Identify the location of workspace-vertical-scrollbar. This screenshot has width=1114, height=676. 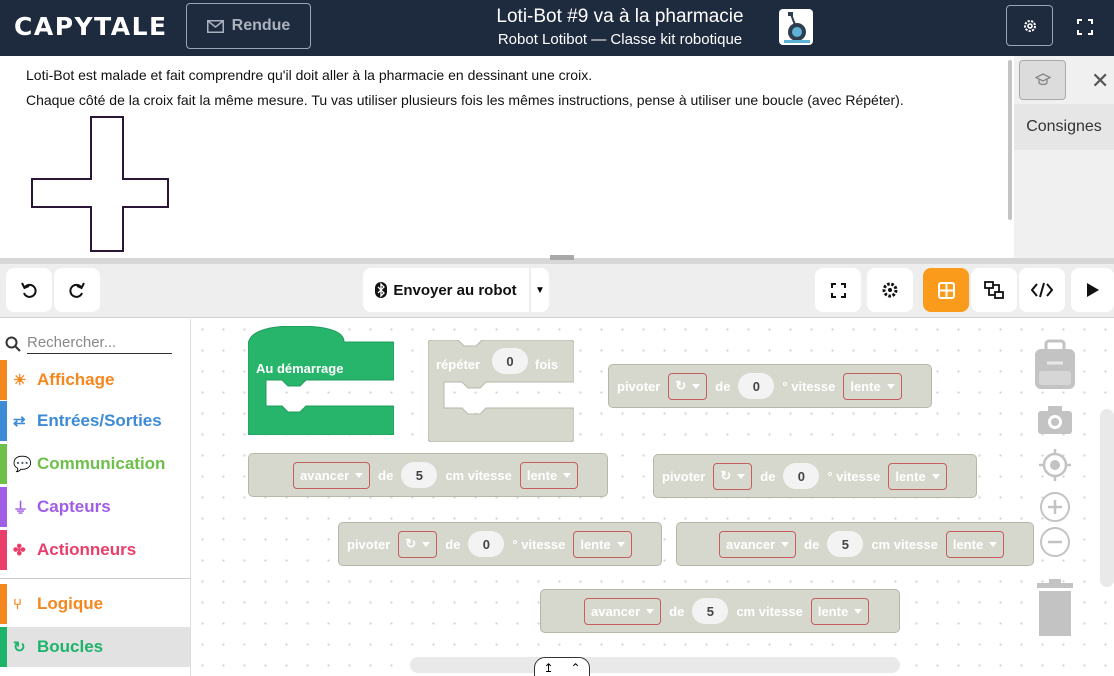
(1107, 498).